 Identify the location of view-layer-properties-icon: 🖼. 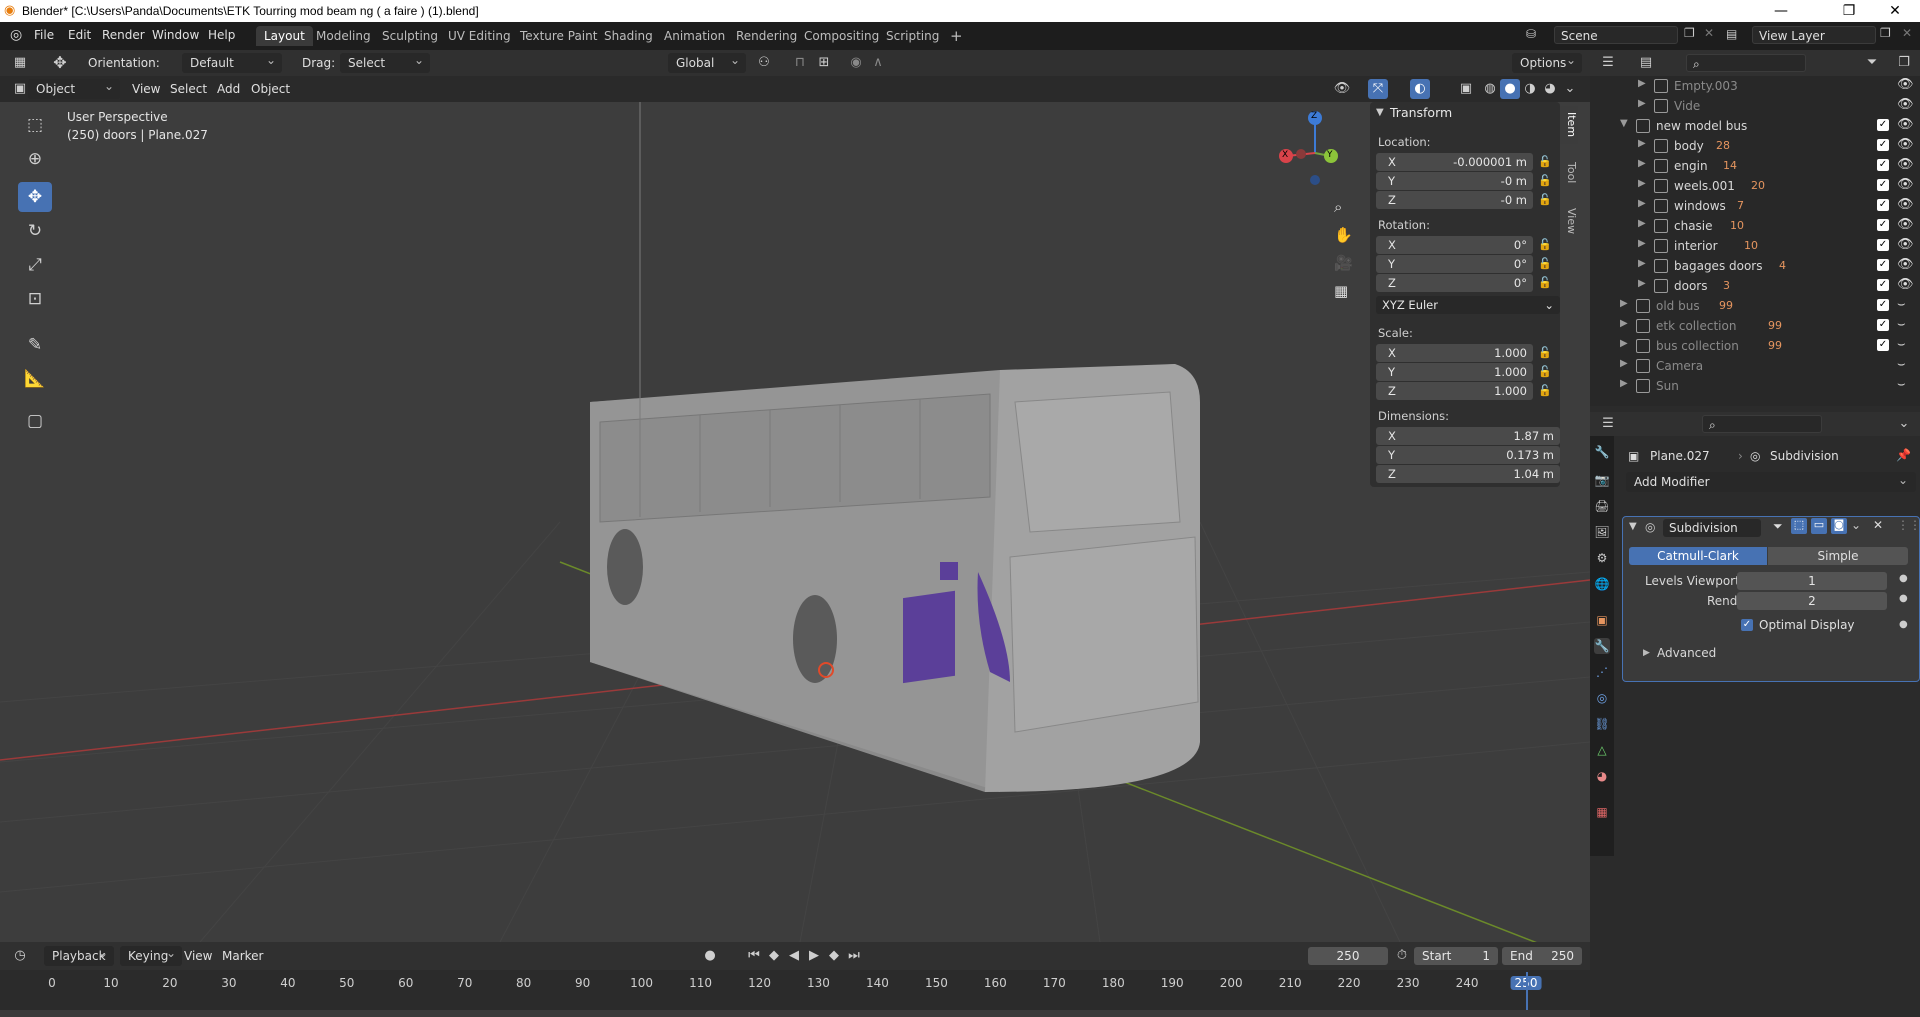
(1602, 532).